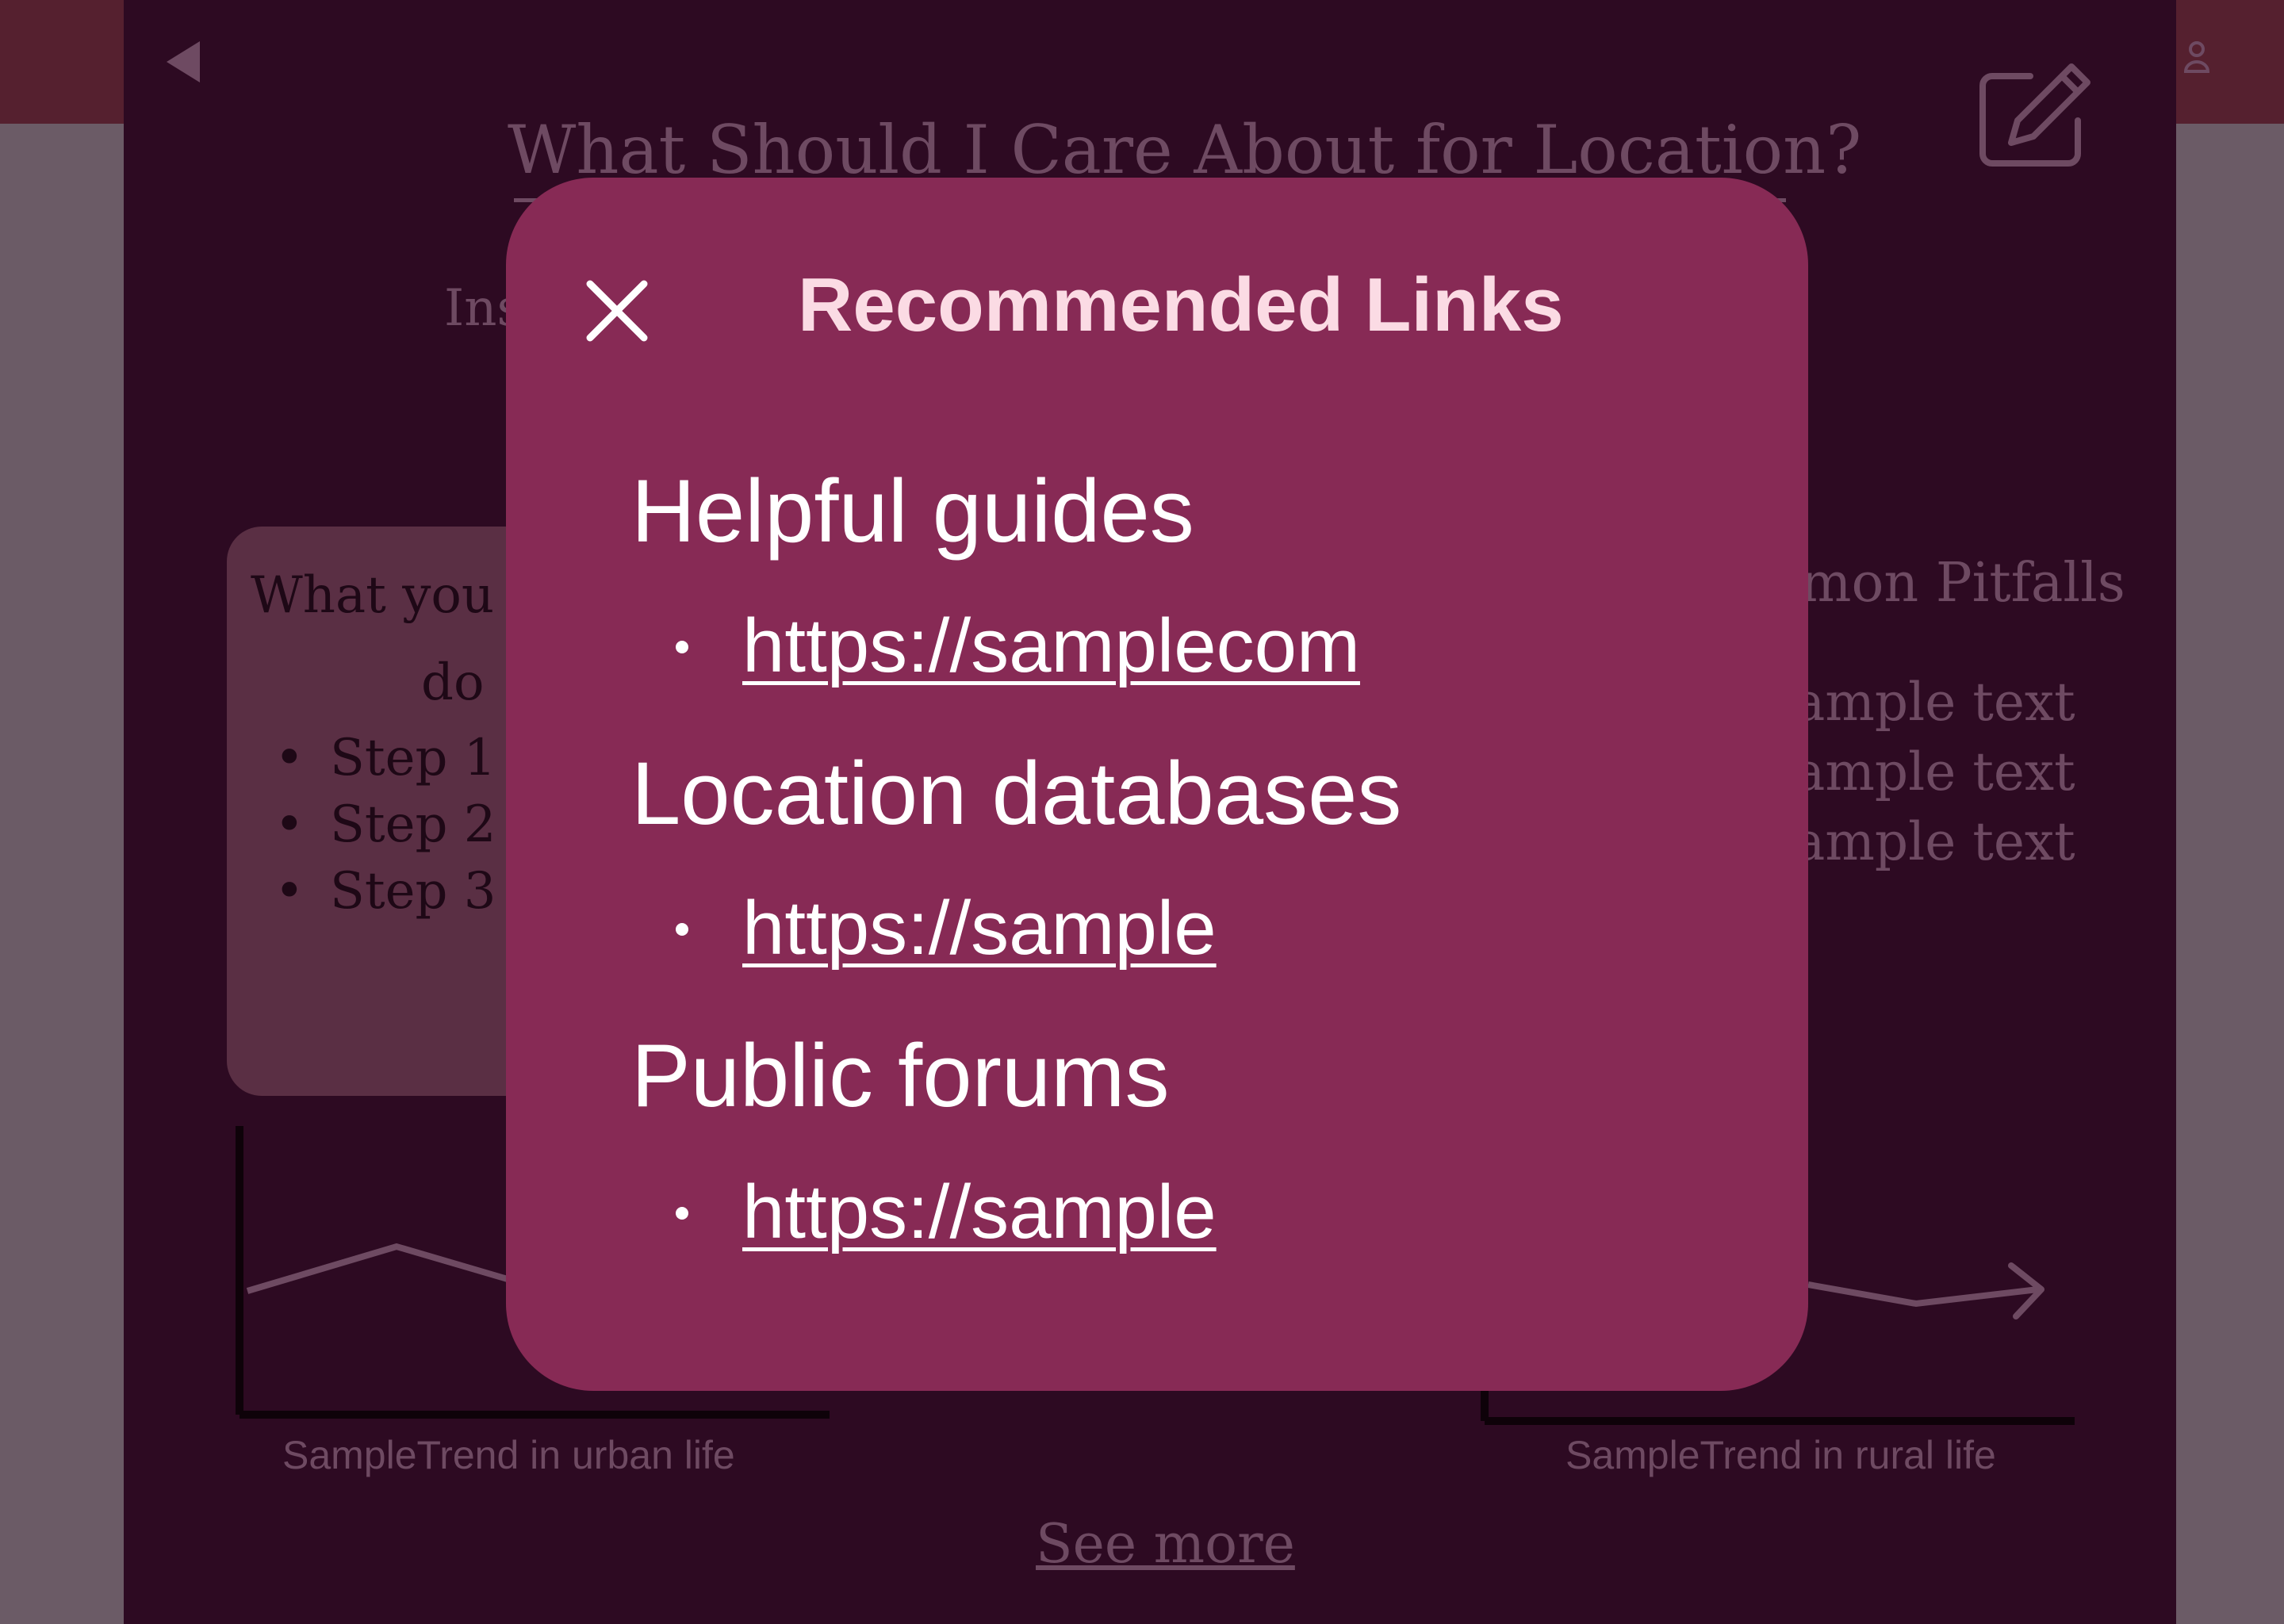 This screenshot has width=2284, height=1624. I want to click on card-heading: What you s, so click(394, 595).